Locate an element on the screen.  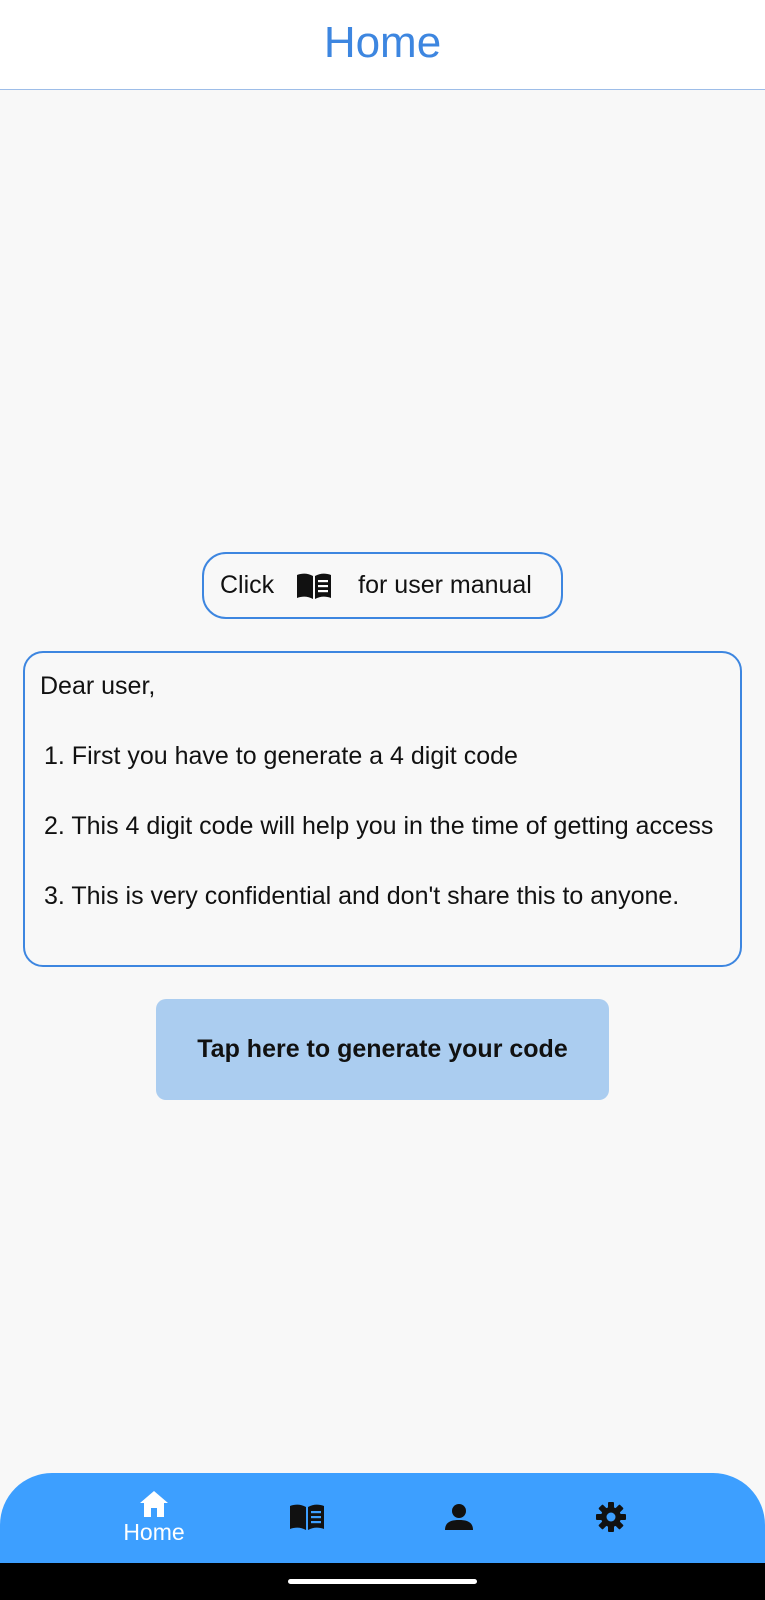
manual-hint-suffix: for user manual is located at coordinates (445, 585).